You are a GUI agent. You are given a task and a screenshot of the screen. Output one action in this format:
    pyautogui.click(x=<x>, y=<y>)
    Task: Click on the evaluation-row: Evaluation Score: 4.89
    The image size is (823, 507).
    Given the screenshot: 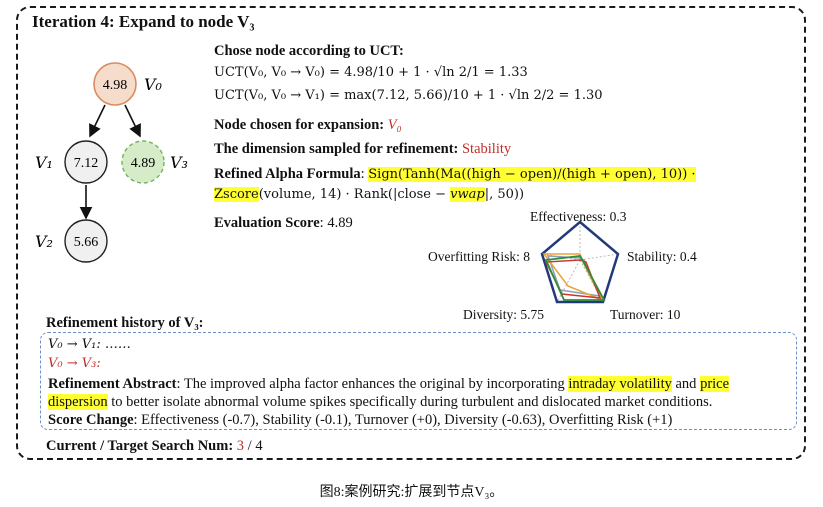 What is the action you would take?
    pyautogui.click(x=283, y=223)
    